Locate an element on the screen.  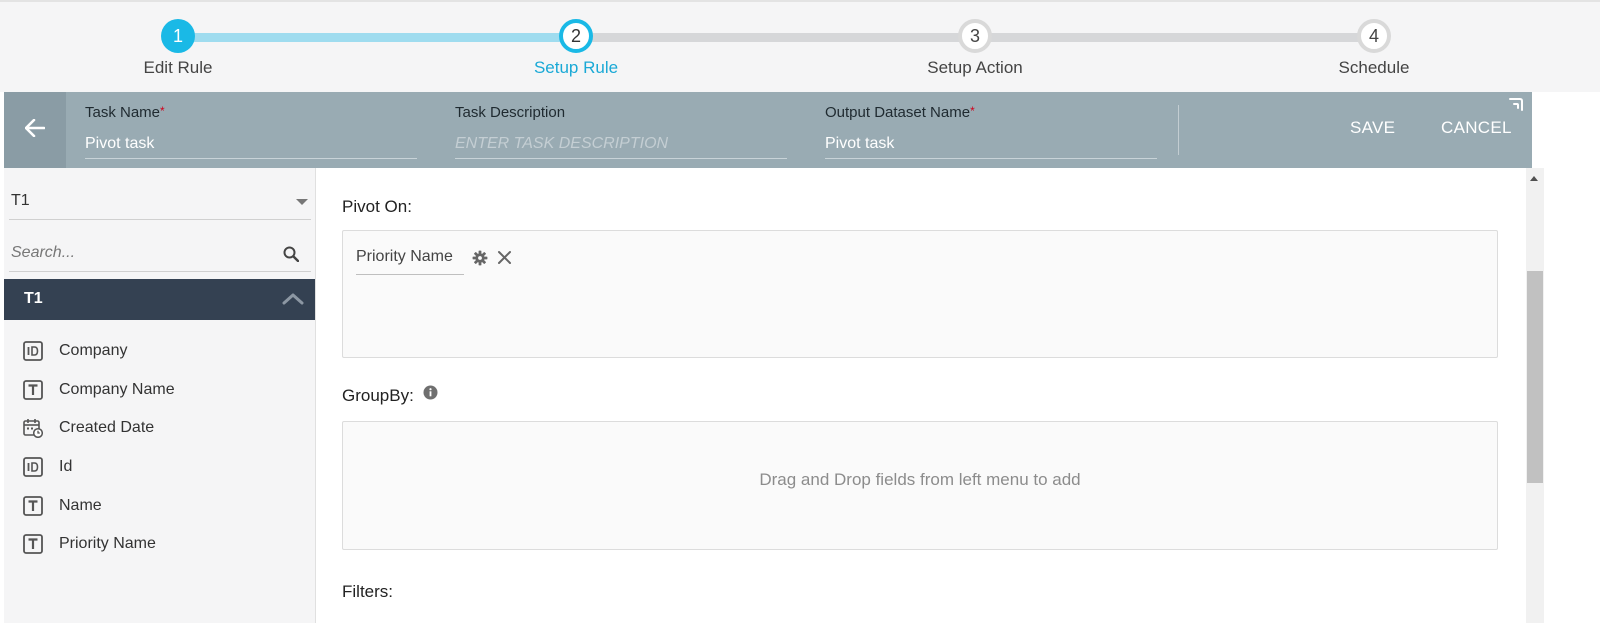
arrow-left-icon is located at coordinates (35, 130).